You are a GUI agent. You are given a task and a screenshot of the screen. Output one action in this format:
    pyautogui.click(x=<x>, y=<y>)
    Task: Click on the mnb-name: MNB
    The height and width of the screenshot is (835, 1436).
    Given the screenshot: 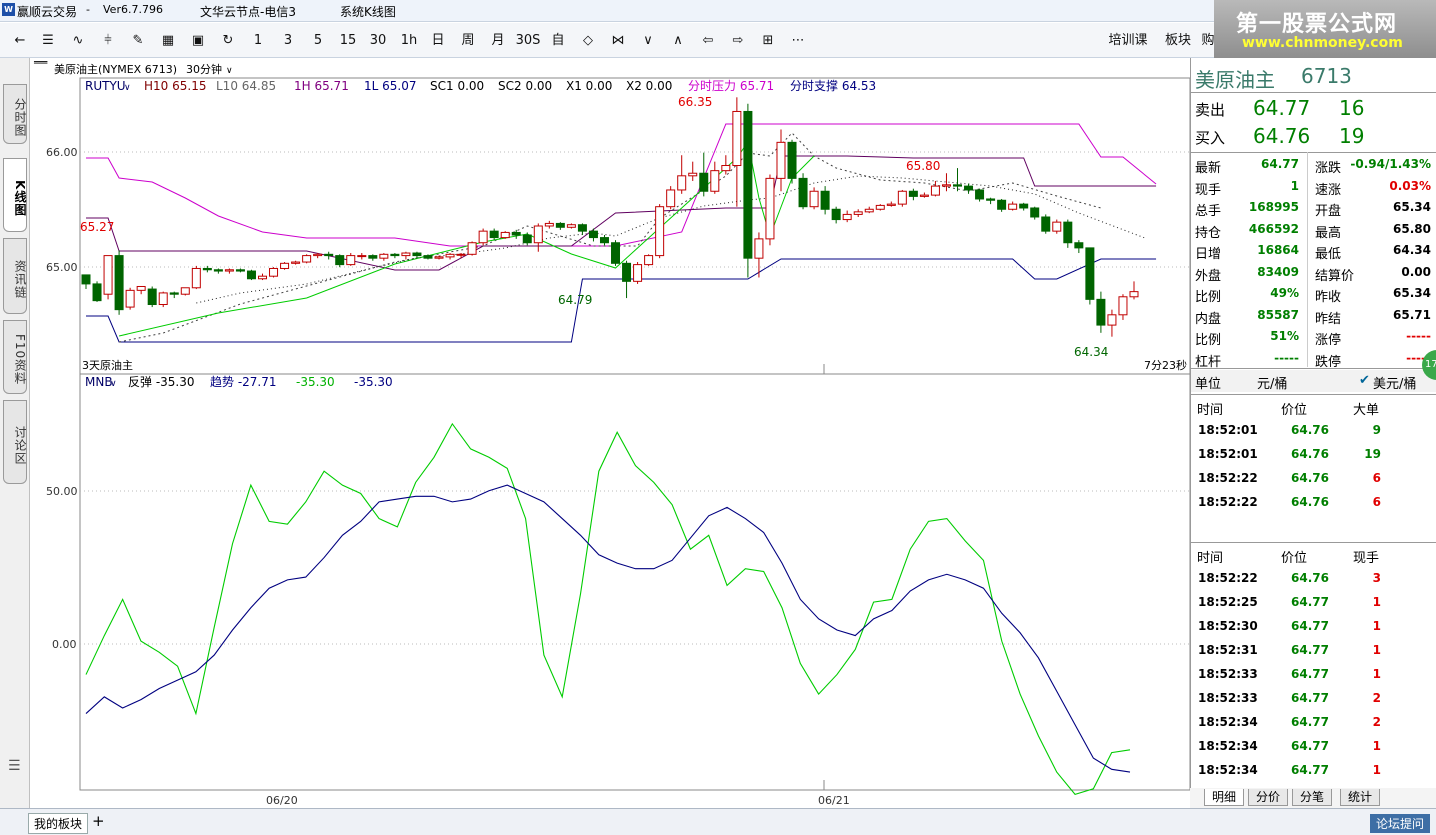 What is the action you would take?
    pyautogui.click(x=99, y=382)
    